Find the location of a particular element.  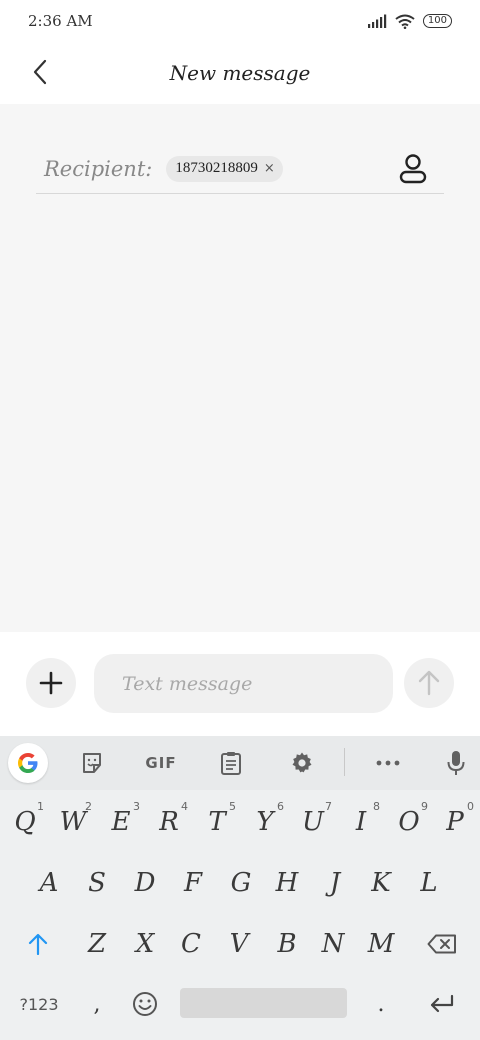

microphone-icon is located at coordinates (456, 763).